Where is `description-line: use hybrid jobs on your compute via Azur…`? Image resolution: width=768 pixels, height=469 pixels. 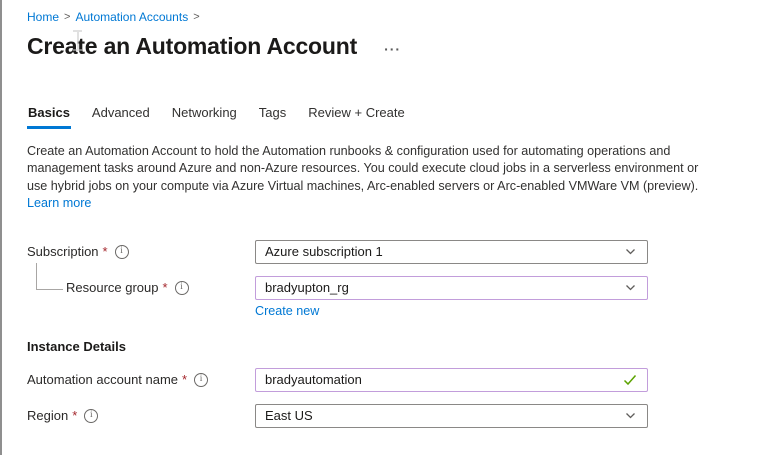
description-line: use hybrid jobs on your compute via Azur… is located at coordinates (363, 185).